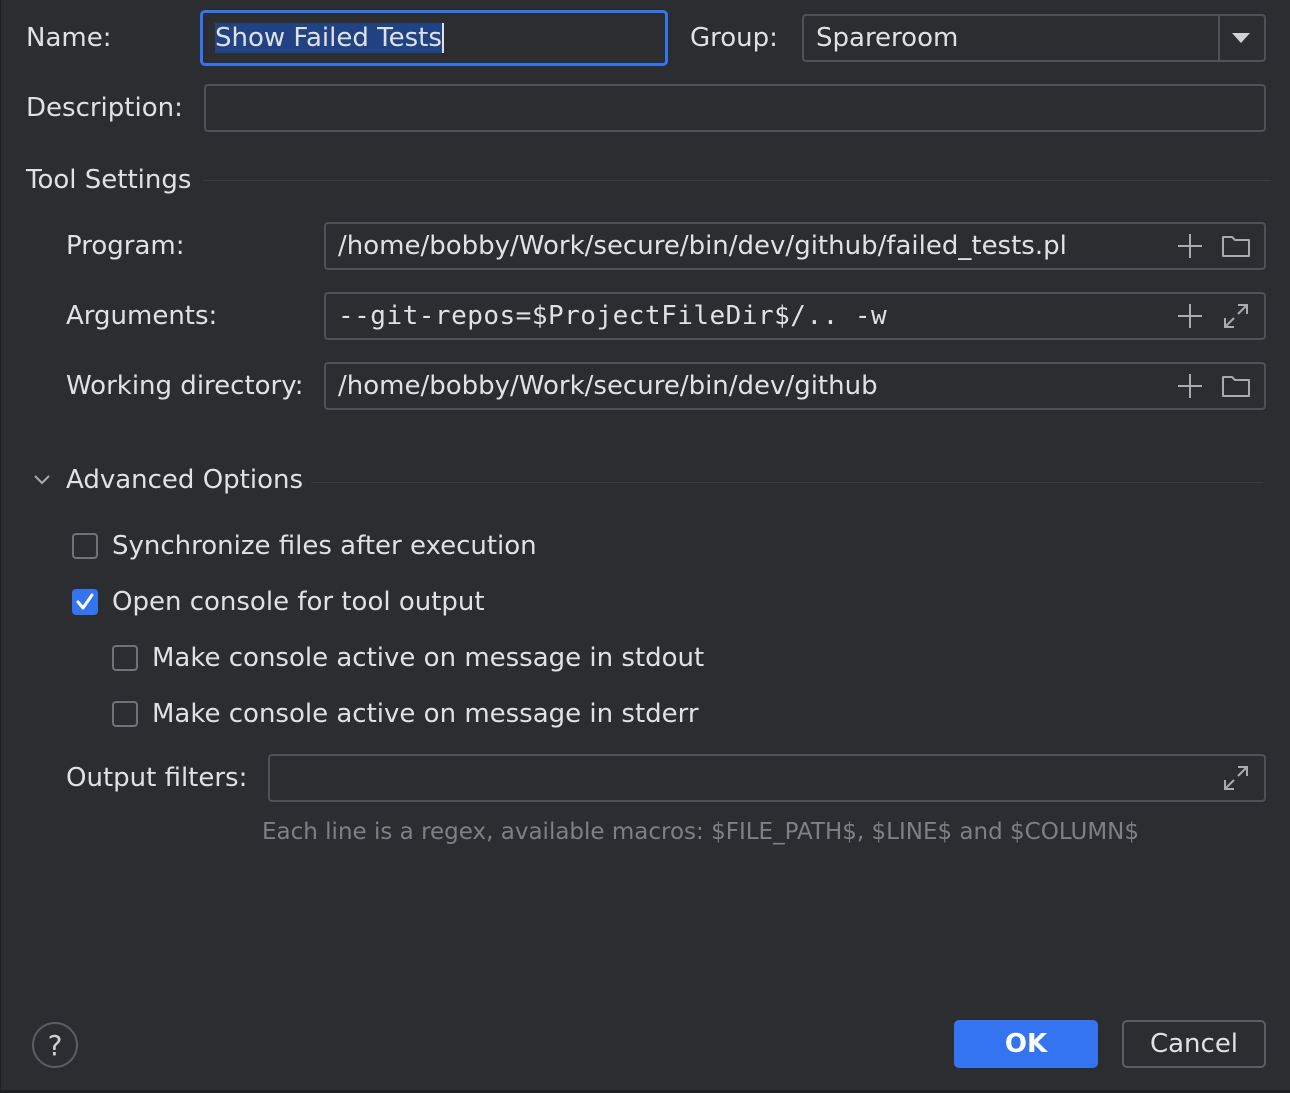 The width and height of the screenshot is (1290, 1093). Describe the element at coordinates (328, 38) in the screenshot. I see `name-input-value: Show Failed Tests` at that location.